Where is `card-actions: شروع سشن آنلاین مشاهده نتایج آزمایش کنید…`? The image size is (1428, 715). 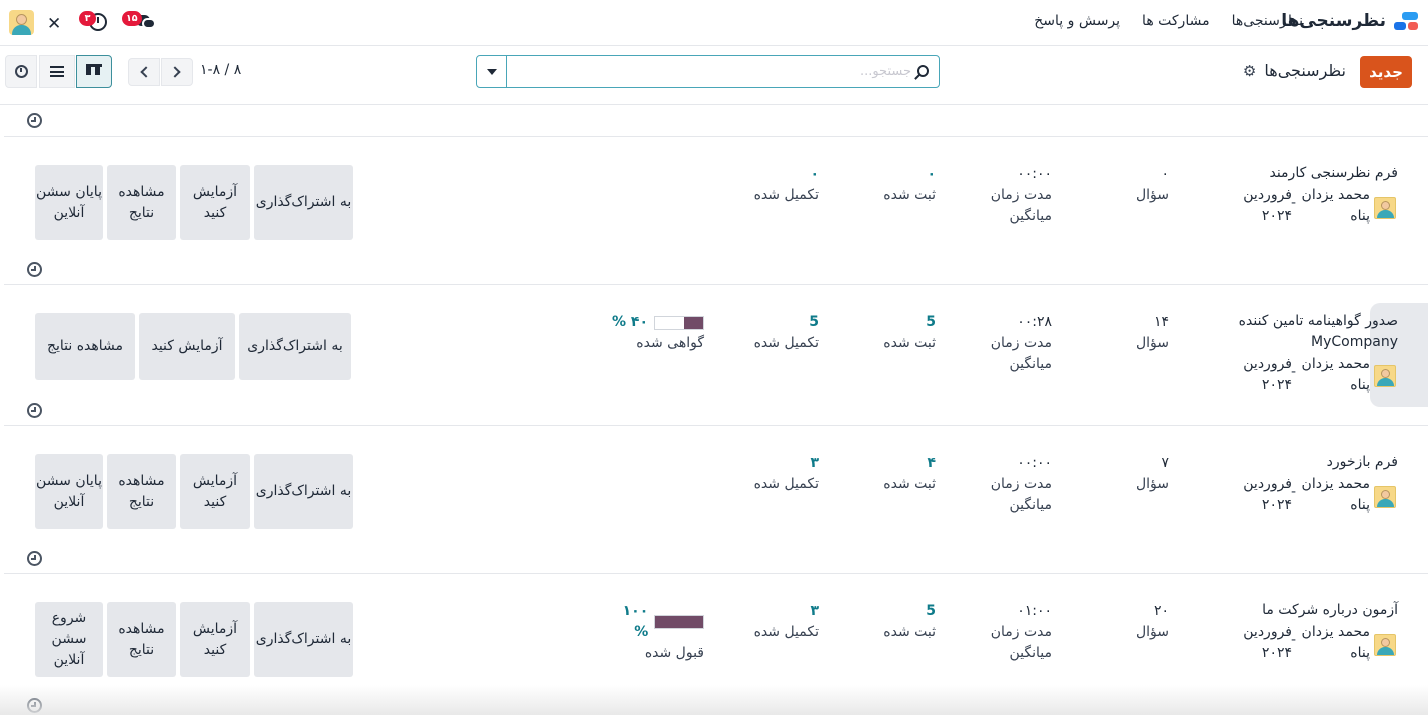
card-actions: شروع سشن آنلاین مشاهده نتایج آزمایش کنید… is located at coordinates (194, 639).